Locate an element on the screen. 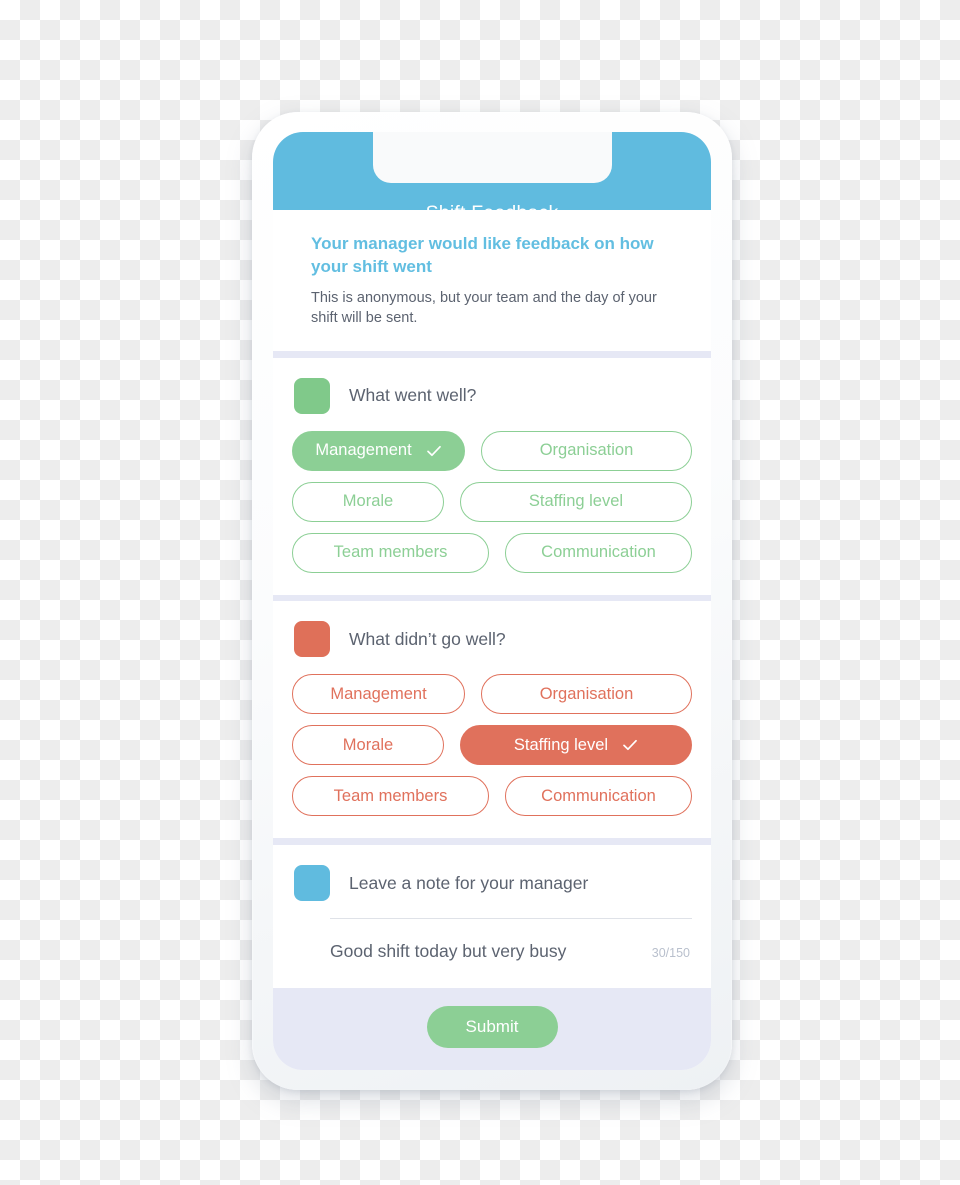 The width and height of the screenshot is (960, 1185). note-swatch-icon is located at coordinates (312, 883).